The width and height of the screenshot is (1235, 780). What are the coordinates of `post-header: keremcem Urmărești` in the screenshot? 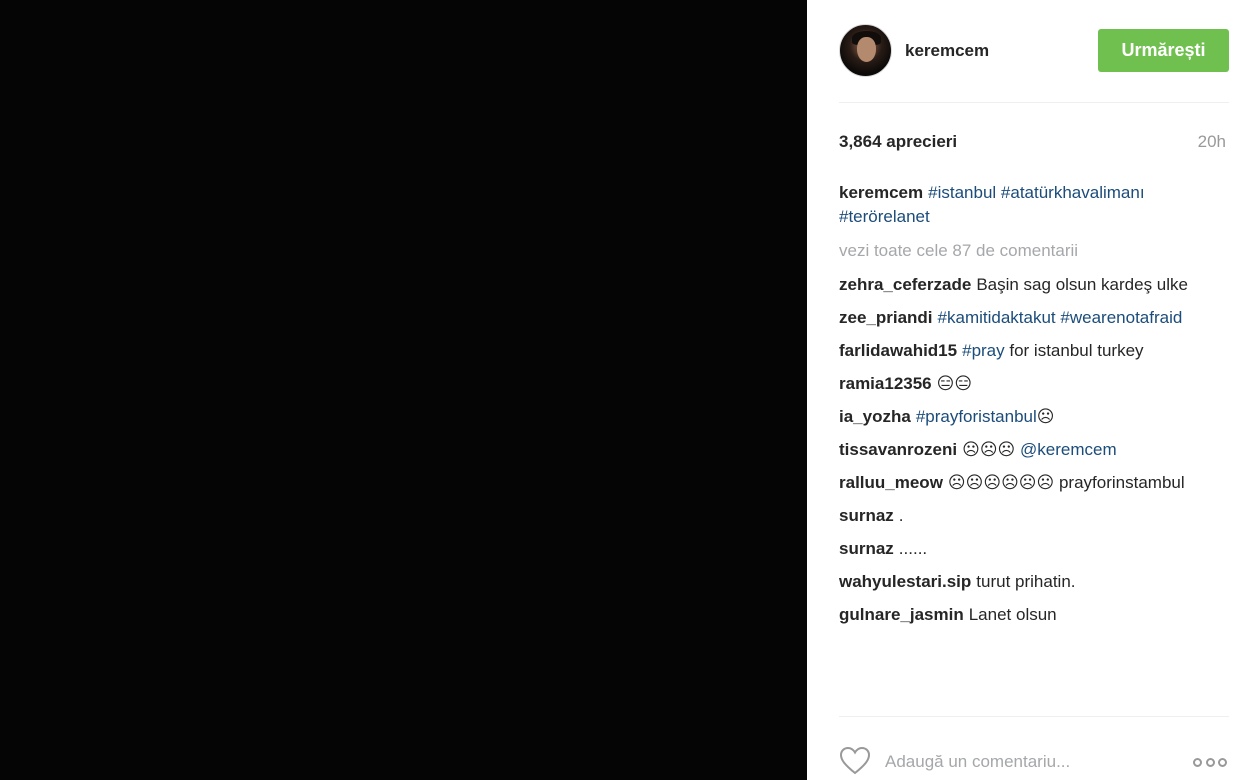 It's located at (1034, 51).